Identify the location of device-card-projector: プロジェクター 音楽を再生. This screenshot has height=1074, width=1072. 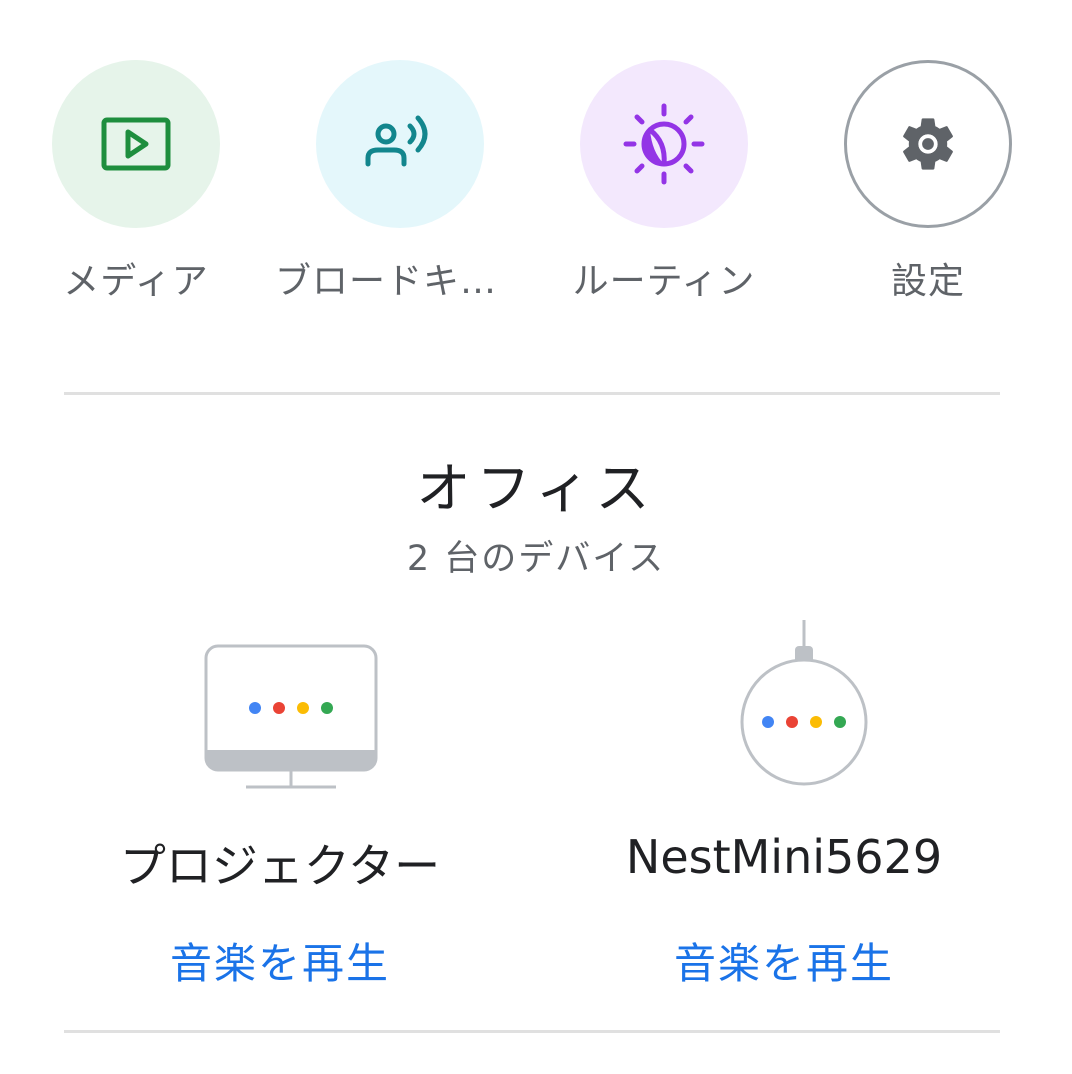
(280, 805).